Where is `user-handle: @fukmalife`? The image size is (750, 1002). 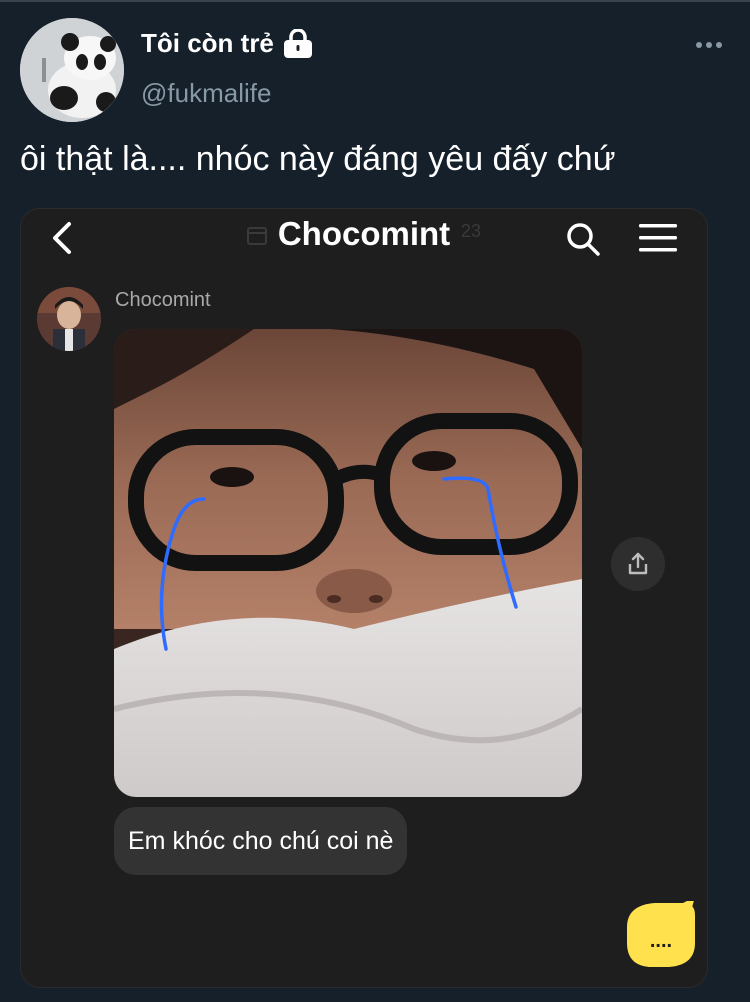 user-handle: @fukmalife is located at coordinates (206, 93).